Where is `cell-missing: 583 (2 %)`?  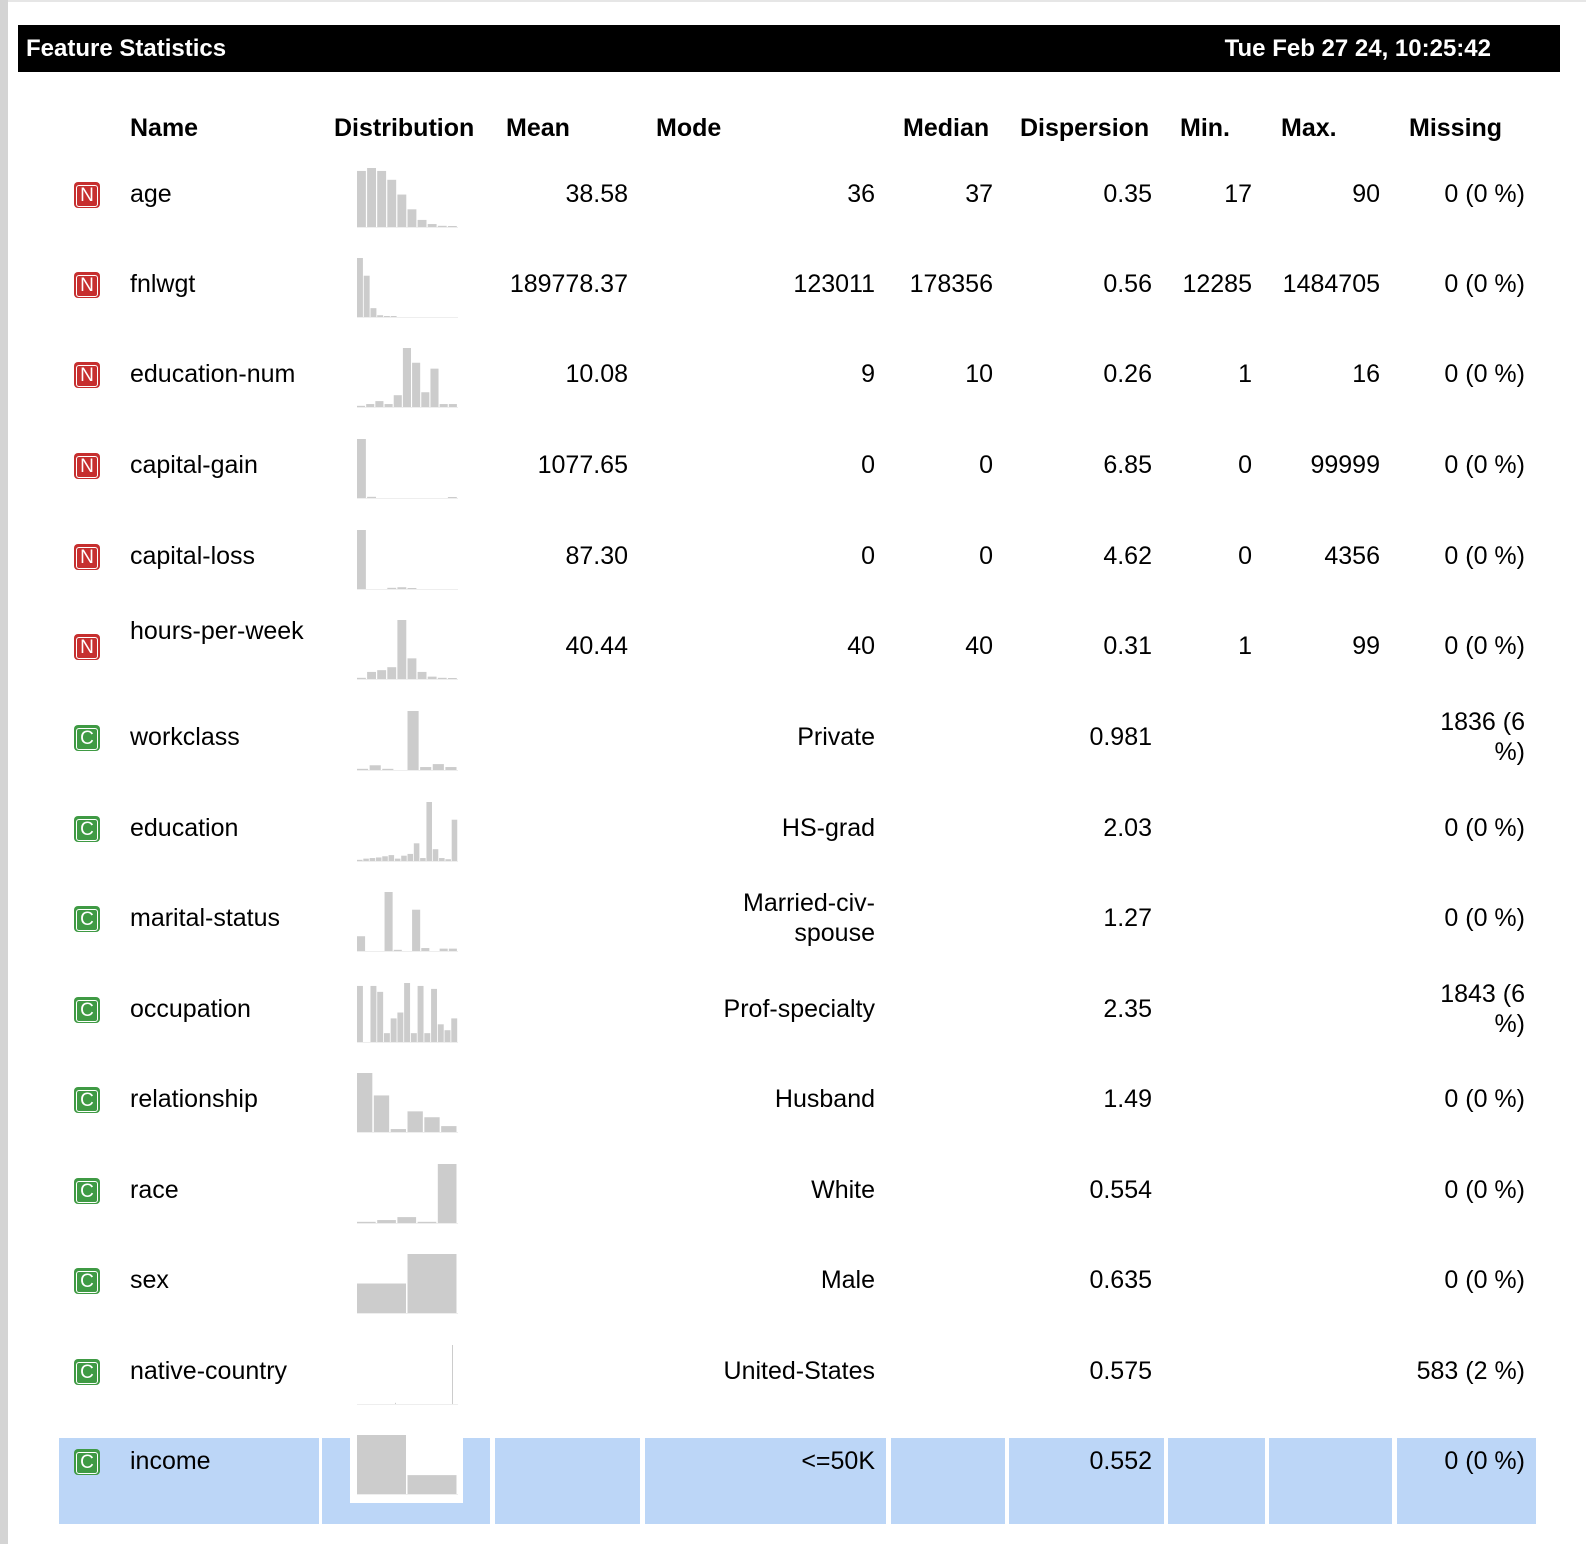
cell-missing: 583 (2 %) is located at coordinates (1470, 1371).